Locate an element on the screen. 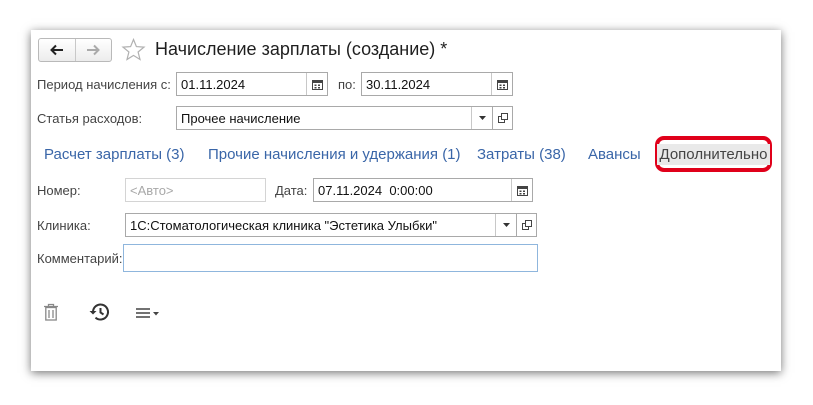  tab-costs: Затраты (38) is located at coordinates (521, 154).